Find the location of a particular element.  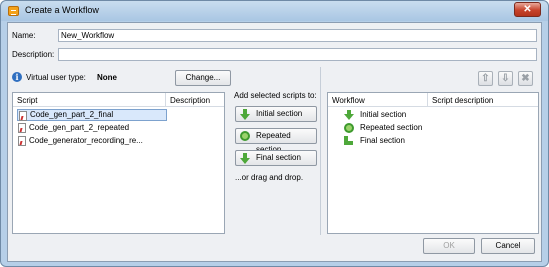

add-scripts-label: Add selected scripts to: is located at coordinates (275, 95).